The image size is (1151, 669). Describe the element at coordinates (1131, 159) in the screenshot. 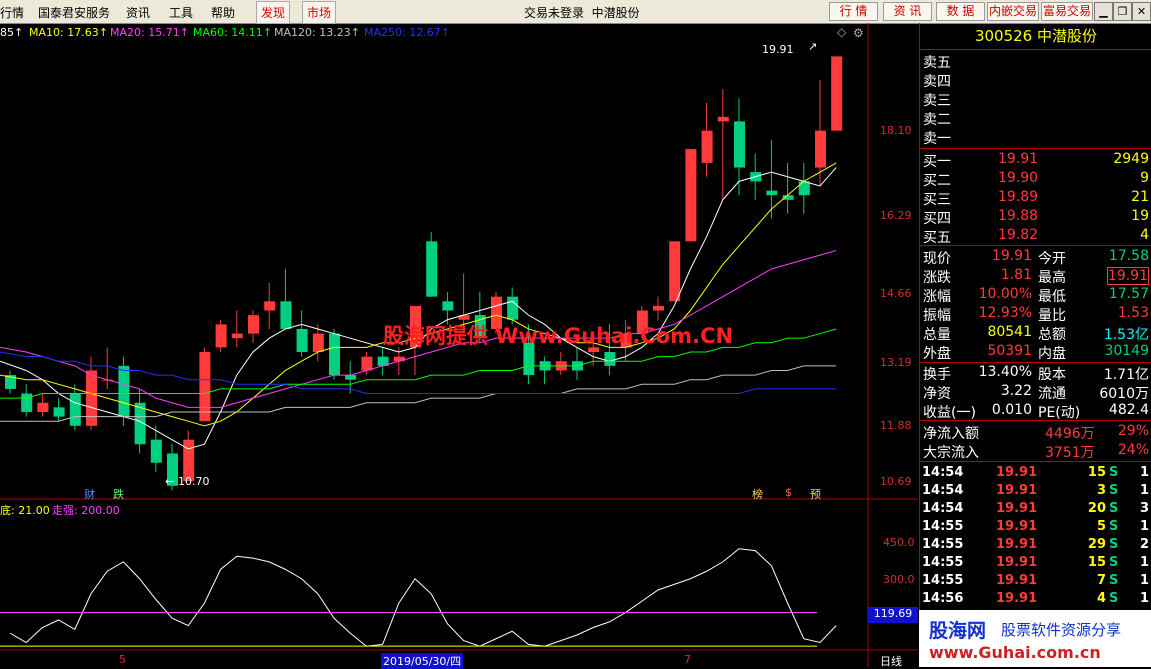

I see `bid-volume: 2949` at that location.